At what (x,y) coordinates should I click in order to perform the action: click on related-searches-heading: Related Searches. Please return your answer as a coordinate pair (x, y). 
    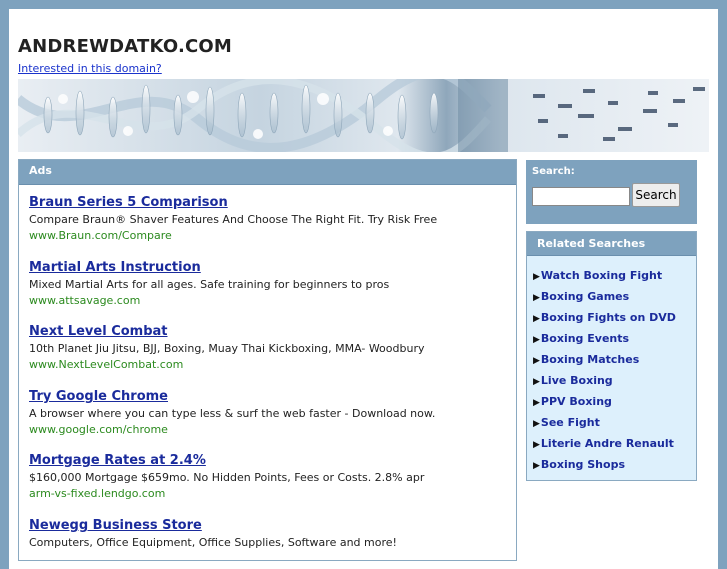
    Looking at the image, I should click on (611, 244).